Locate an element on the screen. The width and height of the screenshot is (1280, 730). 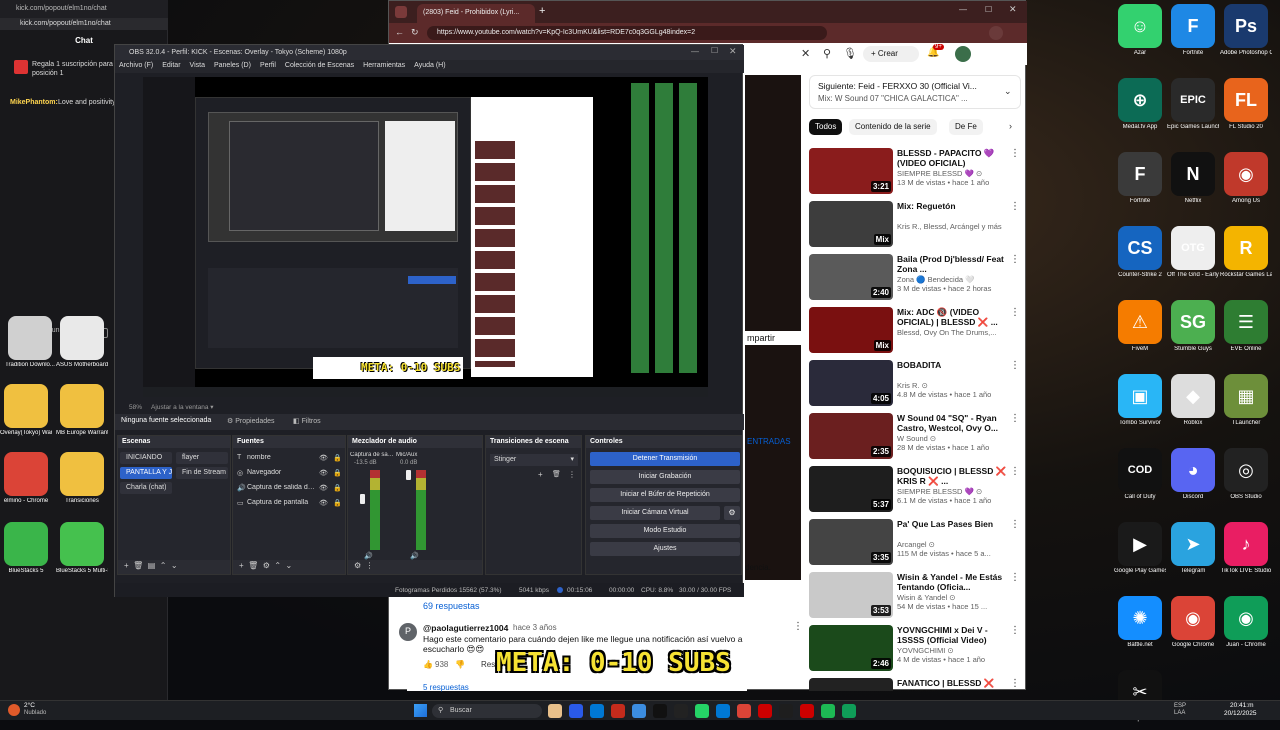
control-button: Iniciar Cámara Virtual is located at coordinates (655, 513).